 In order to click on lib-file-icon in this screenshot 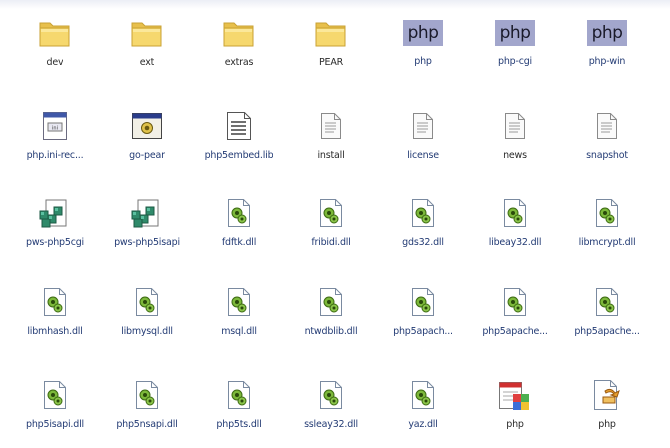, I will do `click(239, 126)`.